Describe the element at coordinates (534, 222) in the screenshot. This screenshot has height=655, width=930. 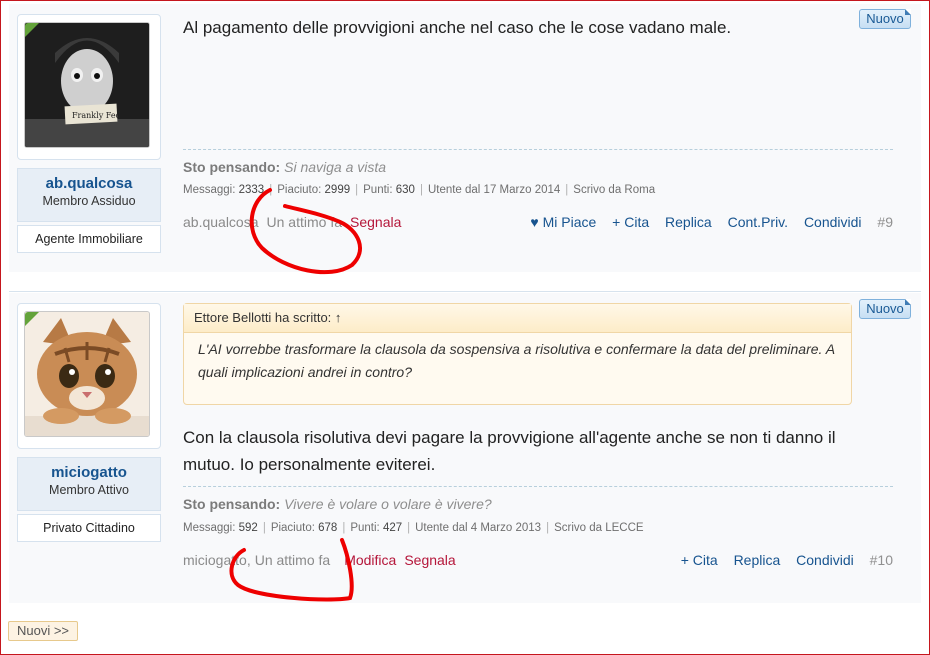
I see `heart-icon: ♥` at that location.